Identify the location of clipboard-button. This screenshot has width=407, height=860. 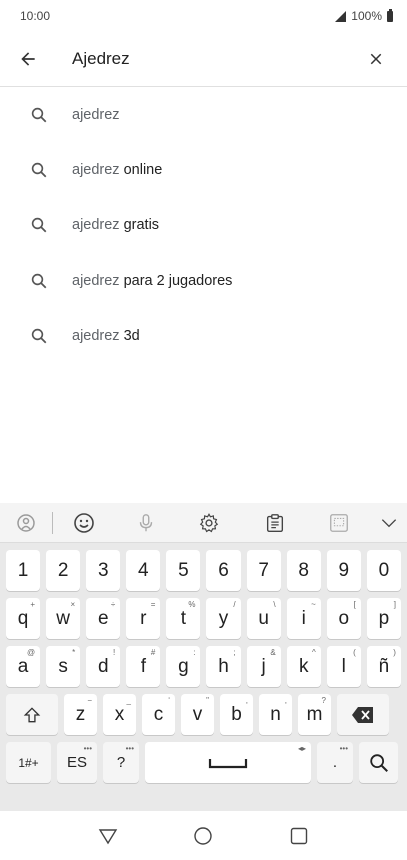
(275, 523).